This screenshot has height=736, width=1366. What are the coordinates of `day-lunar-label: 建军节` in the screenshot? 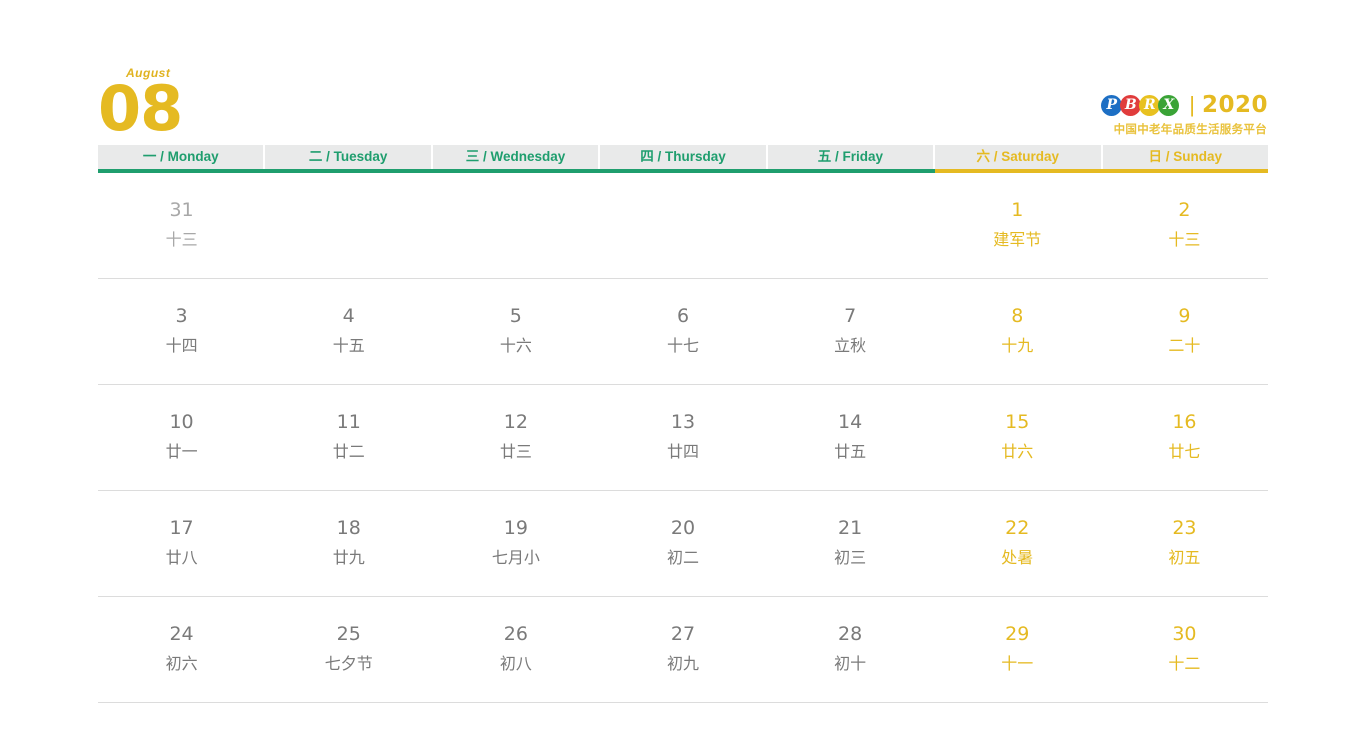 It's located at (1017, 240).